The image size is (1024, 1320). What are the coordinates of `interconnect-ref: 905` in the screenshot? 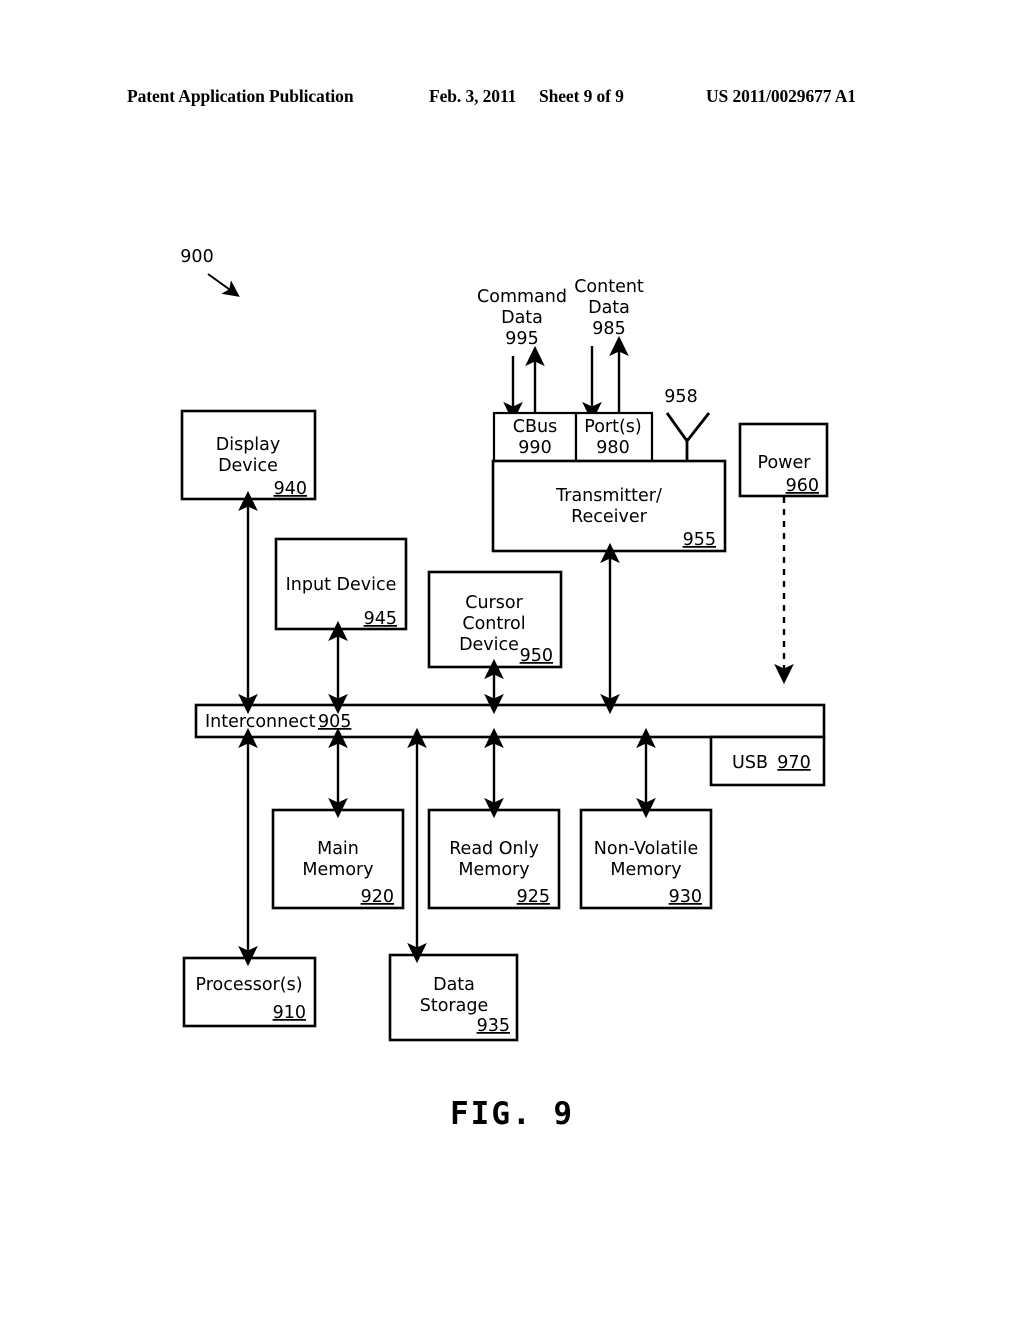 It's located at (334, 722).